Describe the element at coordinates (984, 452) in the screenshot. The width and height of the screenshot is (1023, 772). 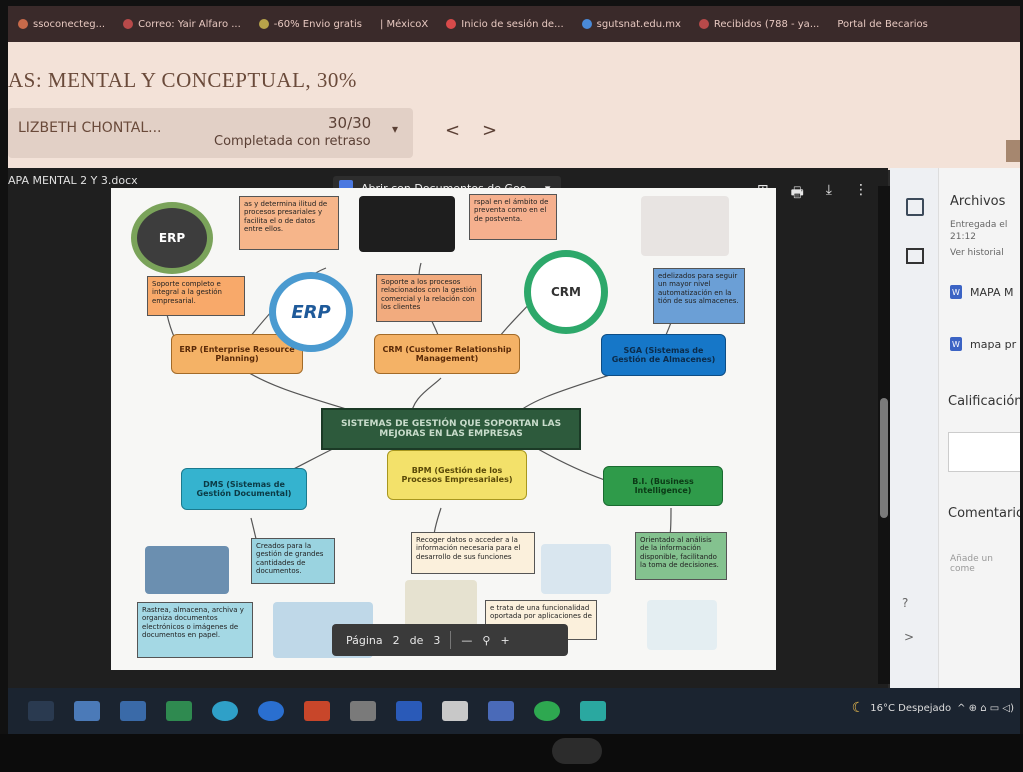
I see `grade-input` at that location.